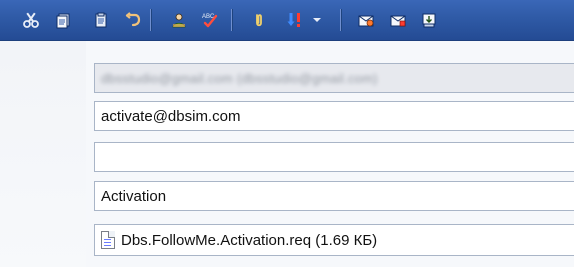  I want to click on sign-icon, so click(366, 20).